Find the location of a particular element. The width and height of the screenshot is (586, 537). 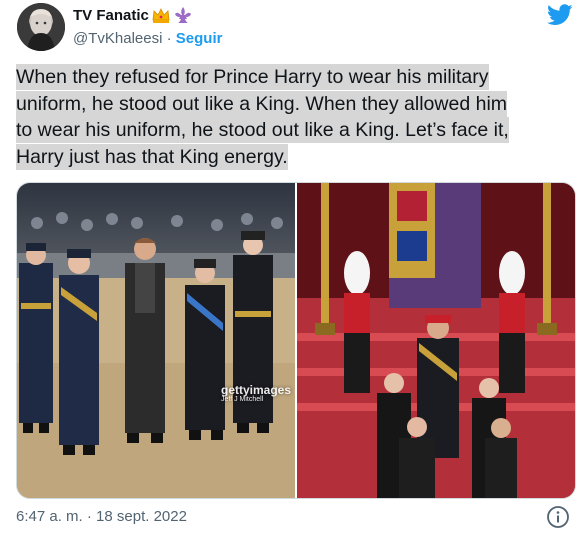

twitter-bird-icon is located at coordinates (560, 15).